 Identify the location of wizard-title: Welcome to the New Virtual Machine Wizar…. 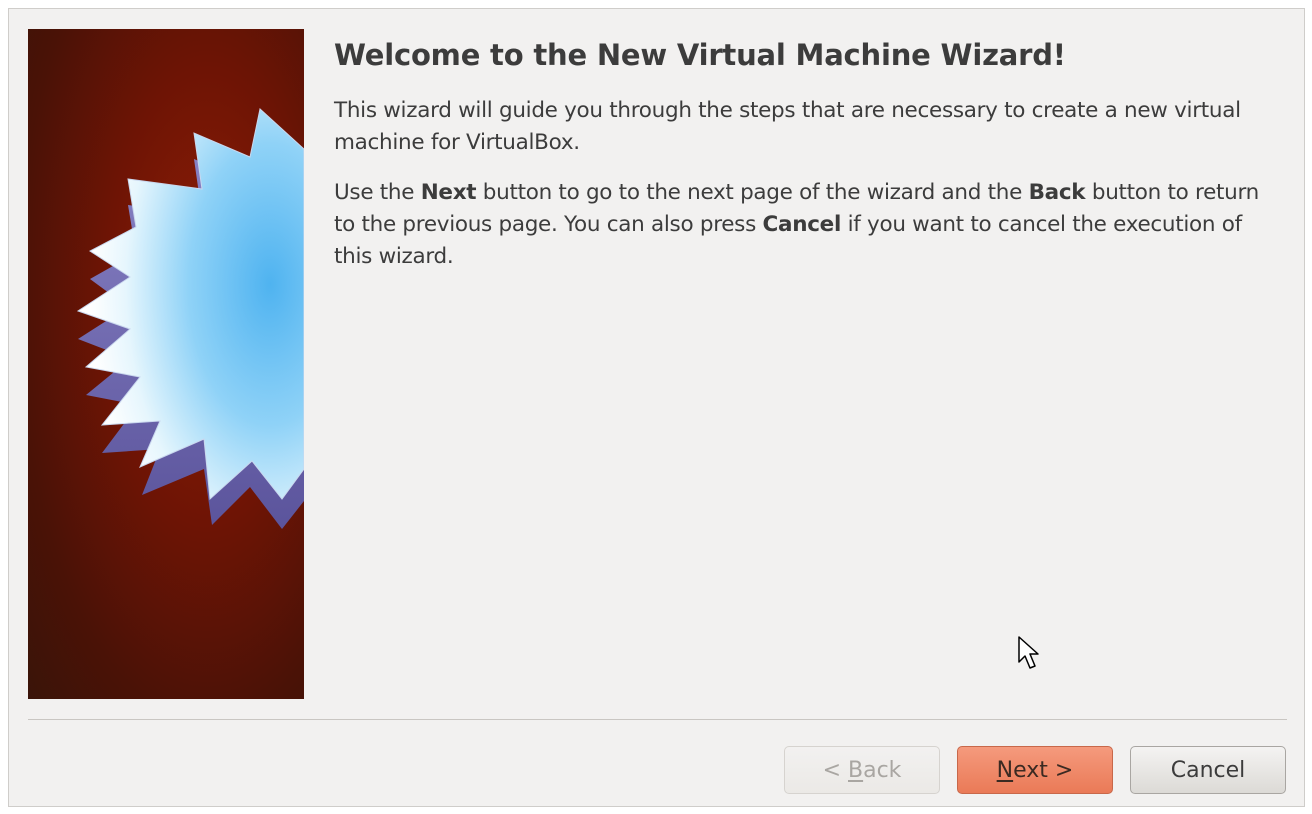
(700, 55).